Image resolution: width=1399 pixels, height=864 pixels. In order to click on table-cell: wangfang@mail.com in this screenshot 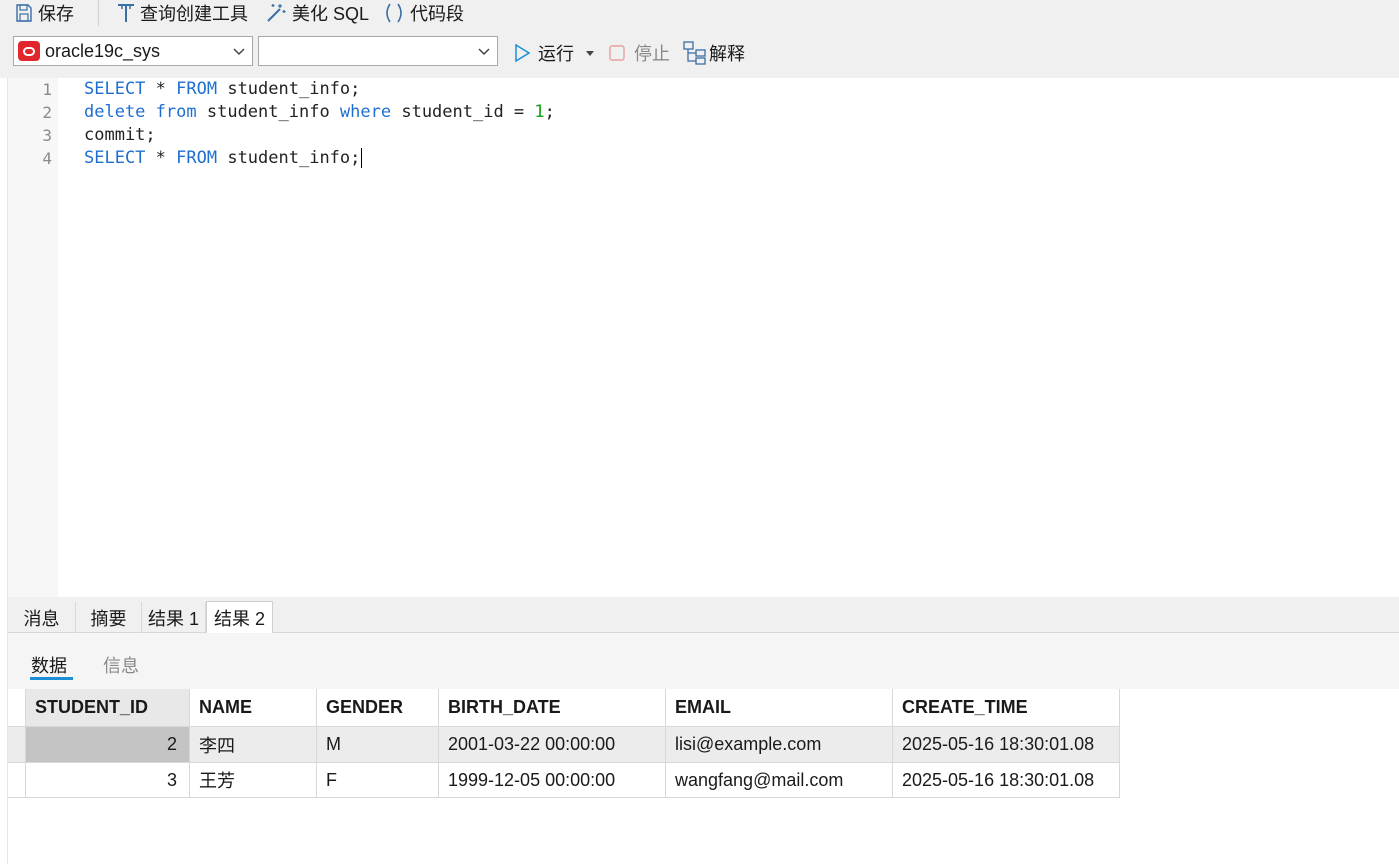, I will do `click(779, 780)`.